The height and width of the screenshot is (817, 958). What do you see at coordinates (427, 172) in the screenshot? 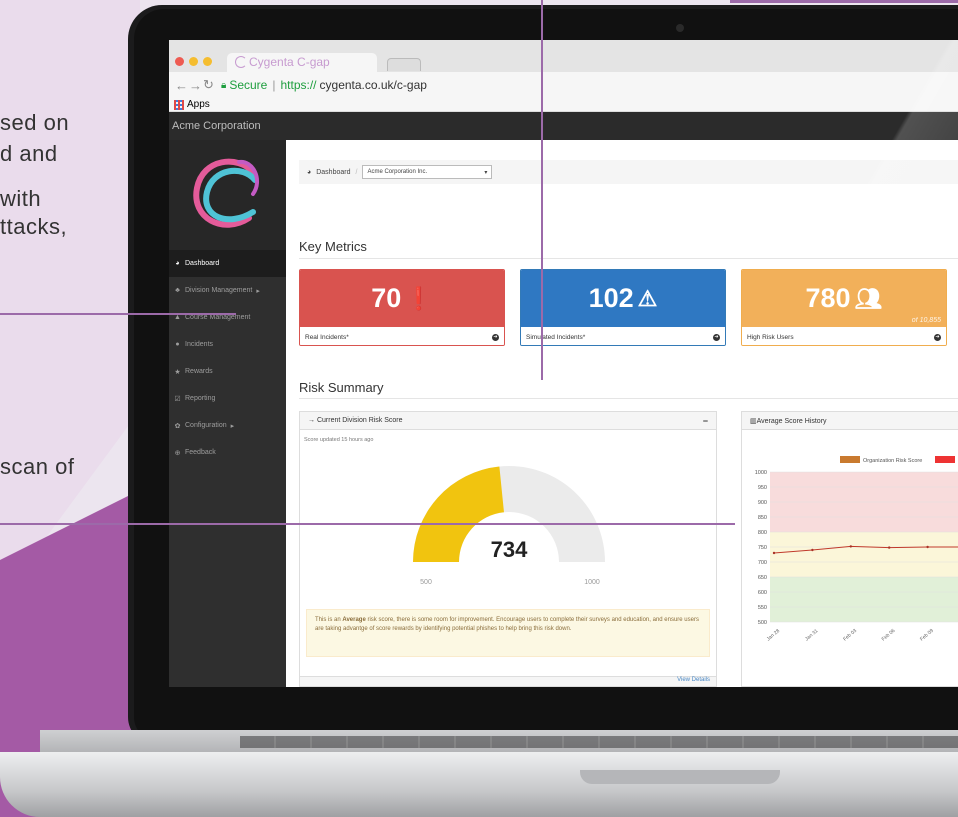
I see `division-select: Acme Corporation Inc. ▾` at bounding box center [427, 172].